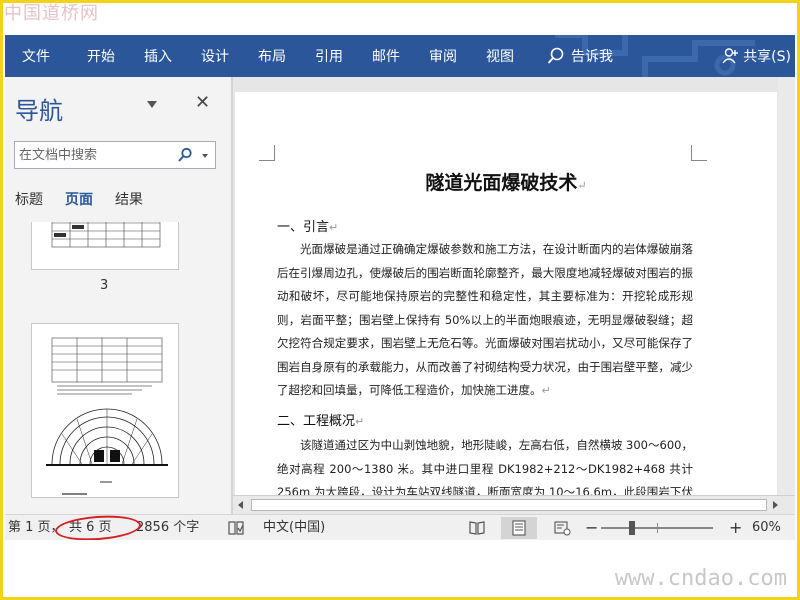 Image resolution: width=800 pixels, height=600 pixels. I want to click on total-pages: 共 6 页, so click(90, 528).